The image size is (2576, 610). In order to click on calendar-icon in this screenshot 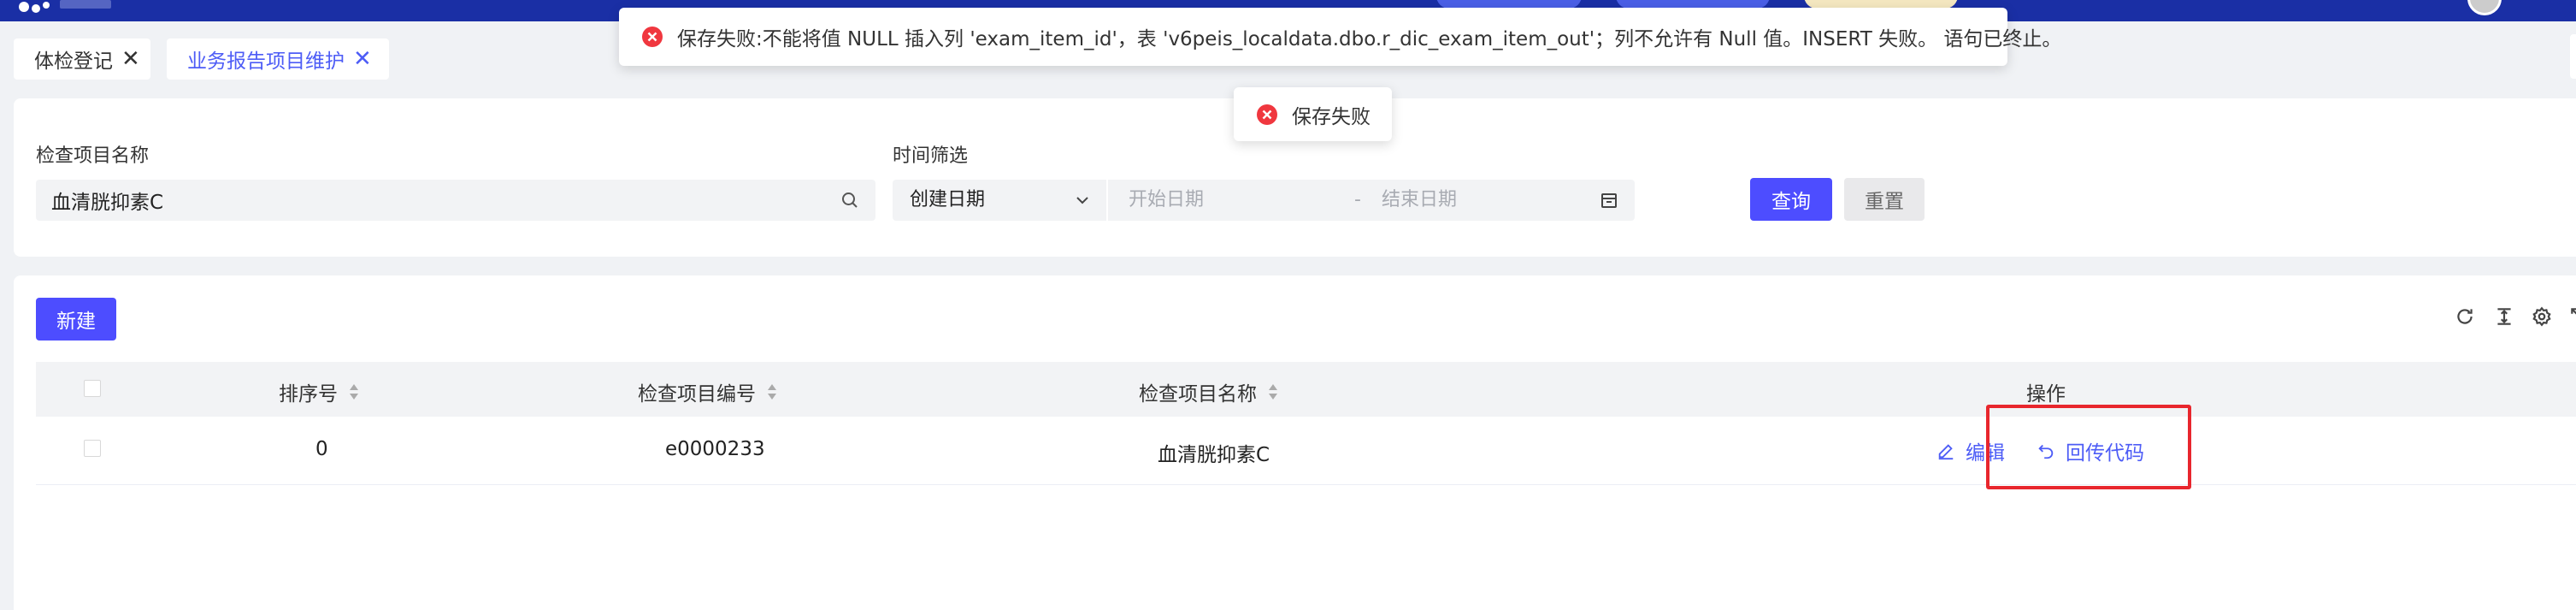, I will do `click(1609, 200)`.